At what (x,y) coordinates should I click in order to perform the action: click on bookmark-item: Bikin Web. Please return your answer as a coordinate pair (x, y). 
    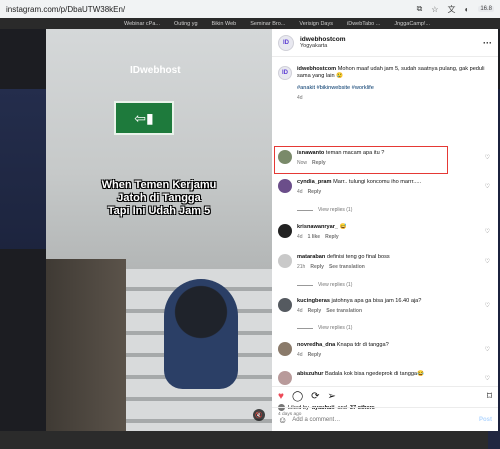
    Looking at the image, I should click on (224, 24).